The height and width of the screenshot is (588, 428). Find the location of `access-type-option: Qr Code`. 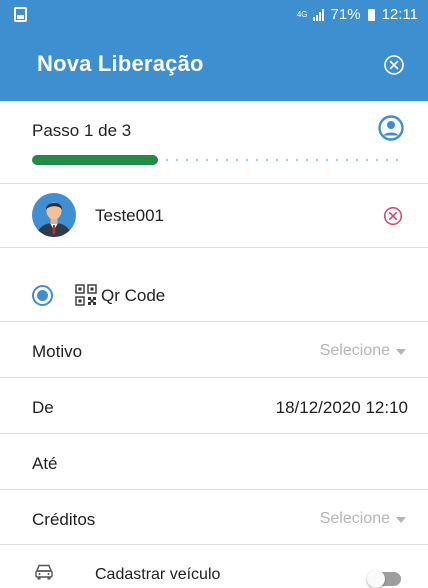

access-type-option: Qr Code is located at coordinates (214, 285).